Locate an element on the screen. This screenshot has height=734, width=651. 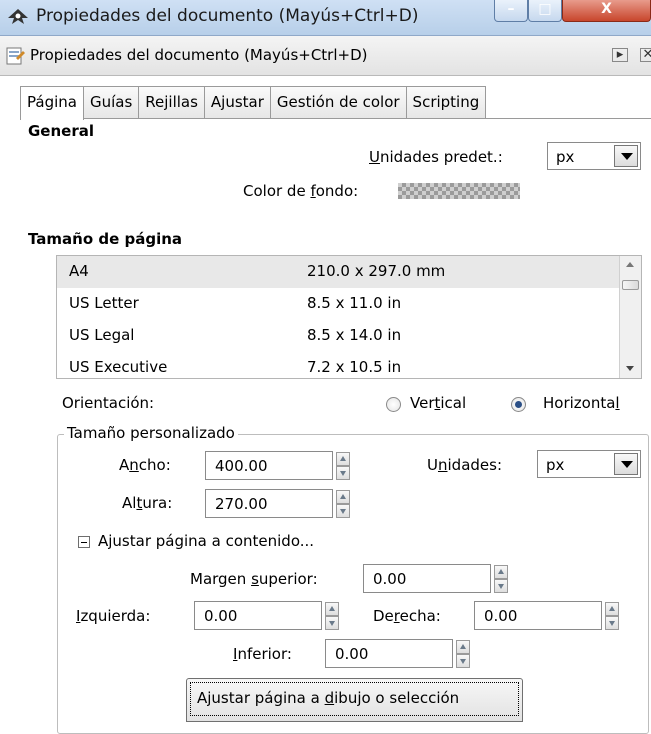
tab-ajustar: Ajustar is located at coordinates (237, 102).